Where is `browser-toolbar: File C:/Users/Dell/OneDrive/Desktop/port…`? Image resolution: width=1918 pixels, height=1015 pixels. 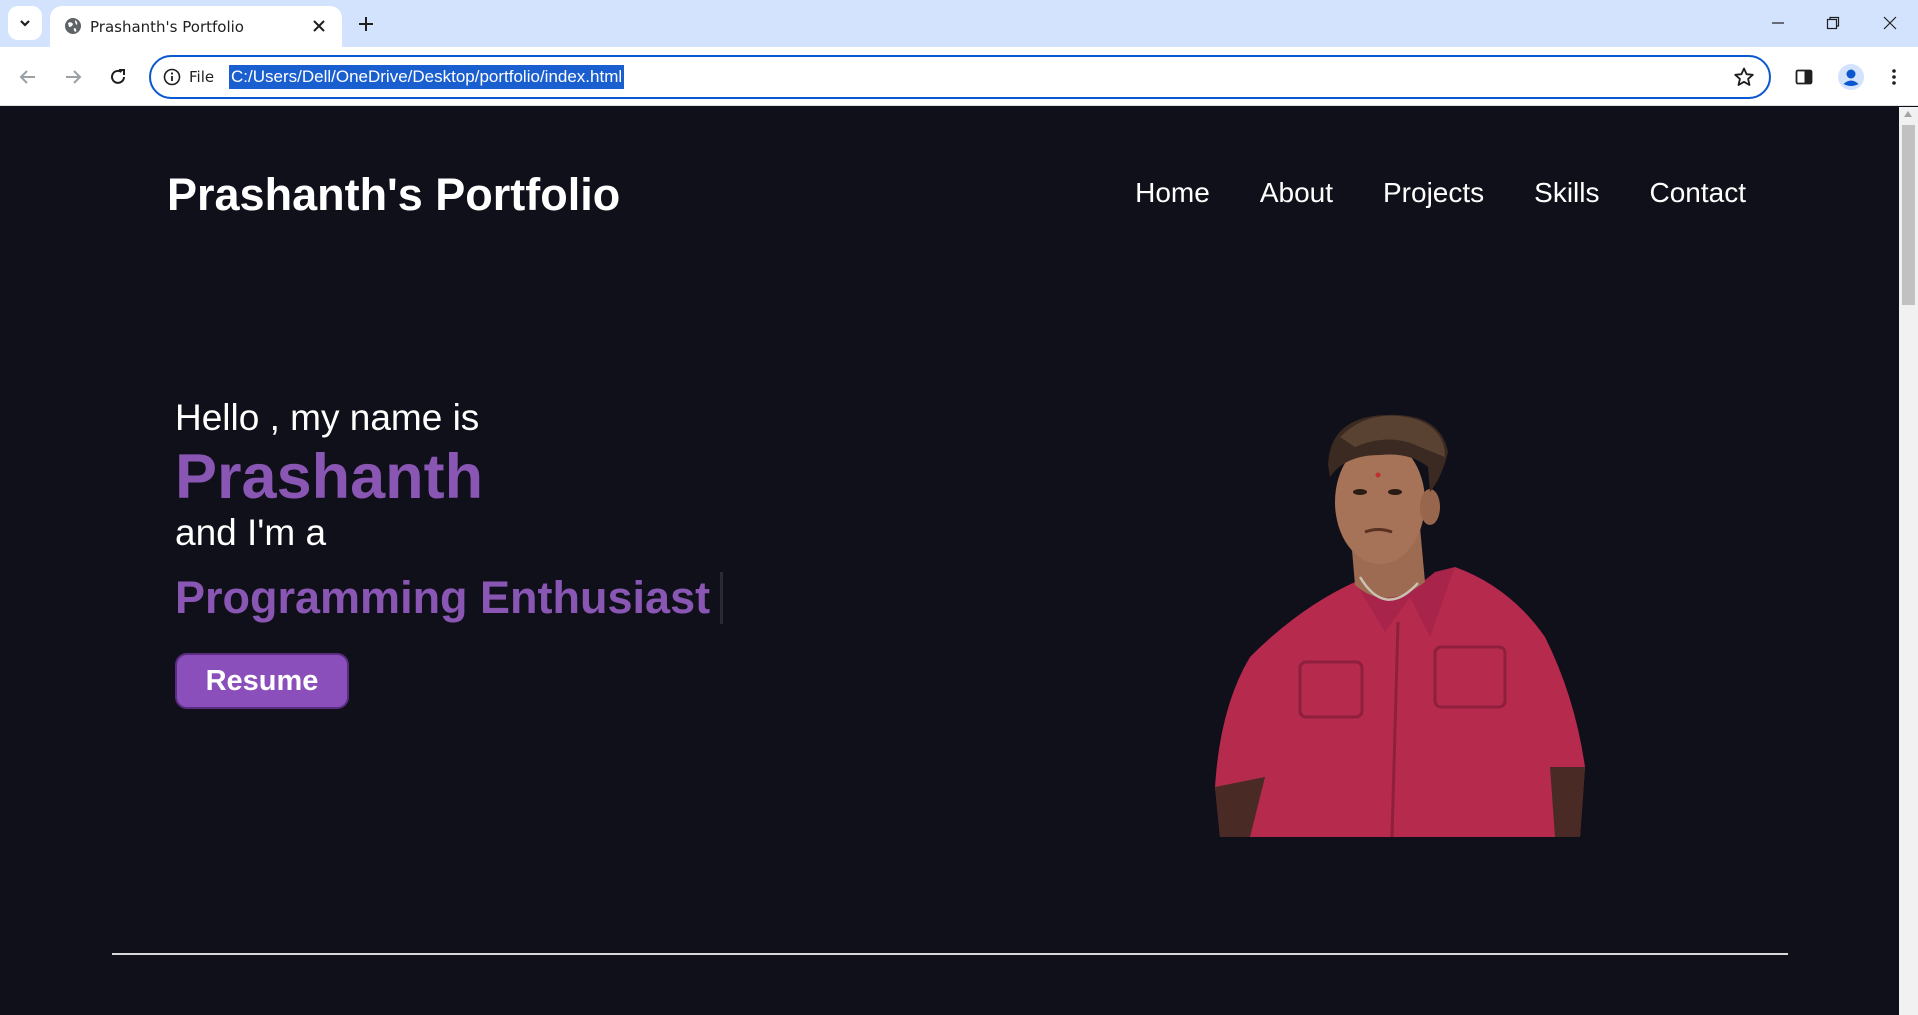 browser-toolbar: File C:/Users/Dell/OneDrive/Desktop/port… is located at coordinates (959, 76).